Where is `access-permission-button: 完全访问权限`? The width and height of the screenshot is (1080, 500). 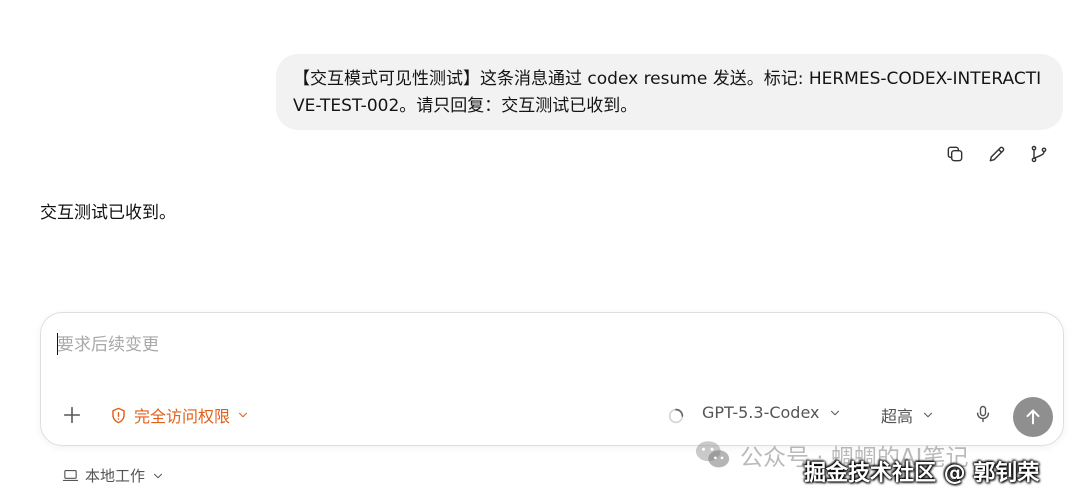 access-permission-button: 完全访问权限 is located at coordinates (179, 415).